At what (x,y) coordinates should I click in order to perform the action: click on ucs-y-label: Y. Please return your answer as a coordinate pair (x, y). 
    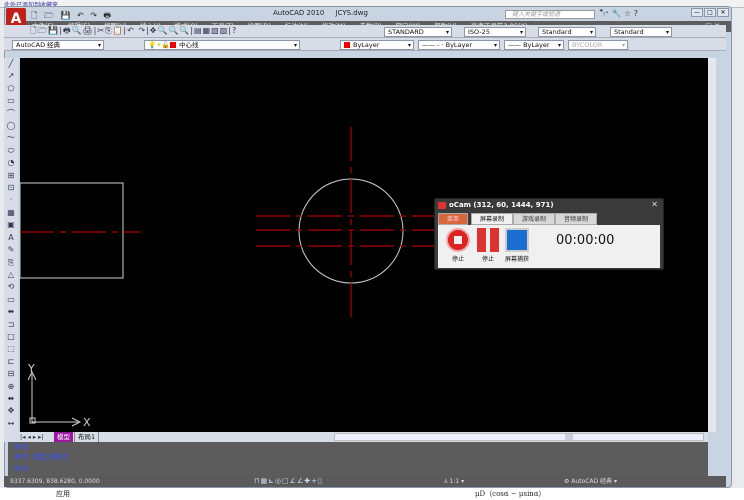
    Looking at the image, I should click on (31, 368).